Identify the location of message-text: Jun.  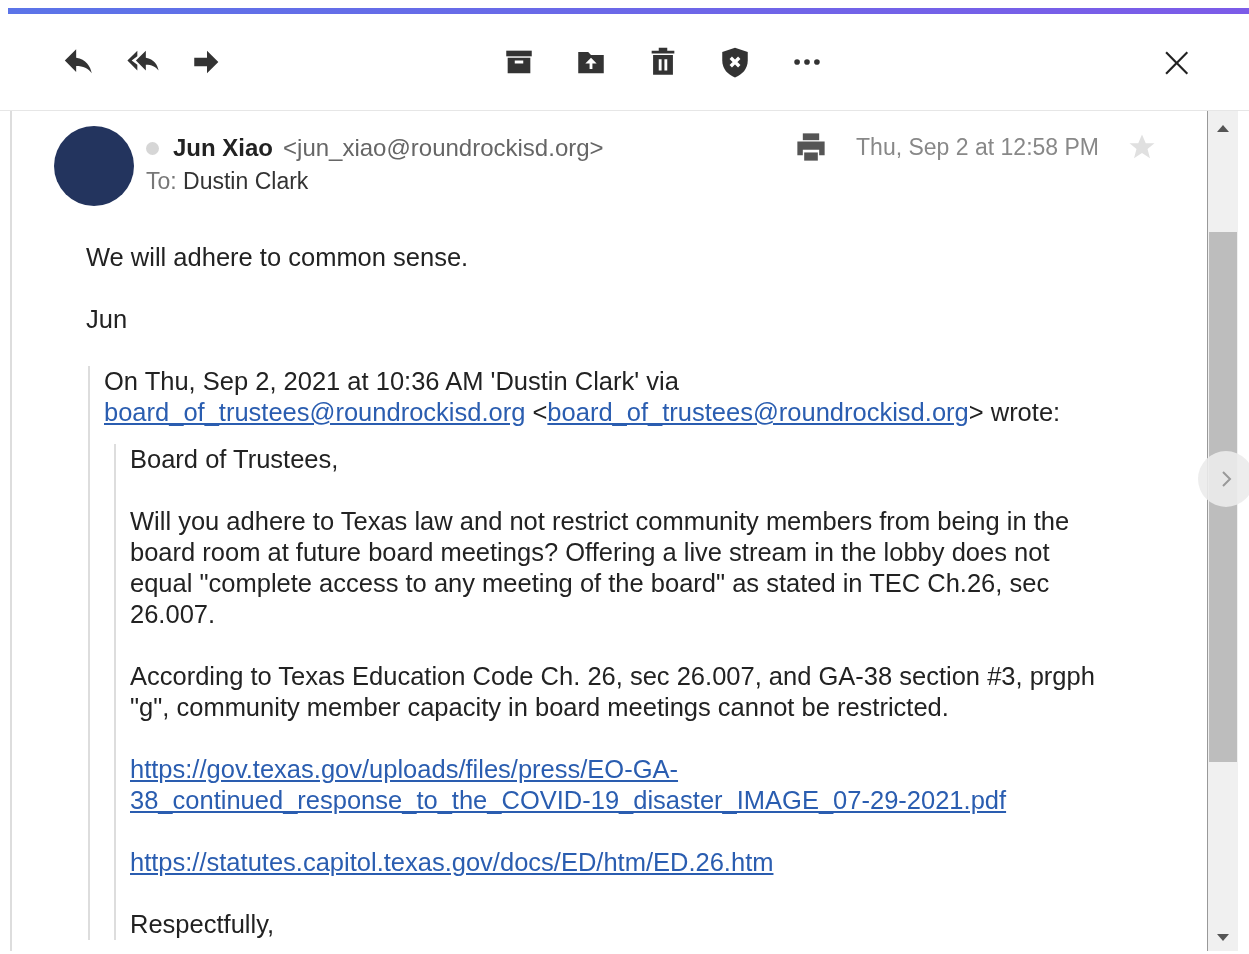
(107, 319).